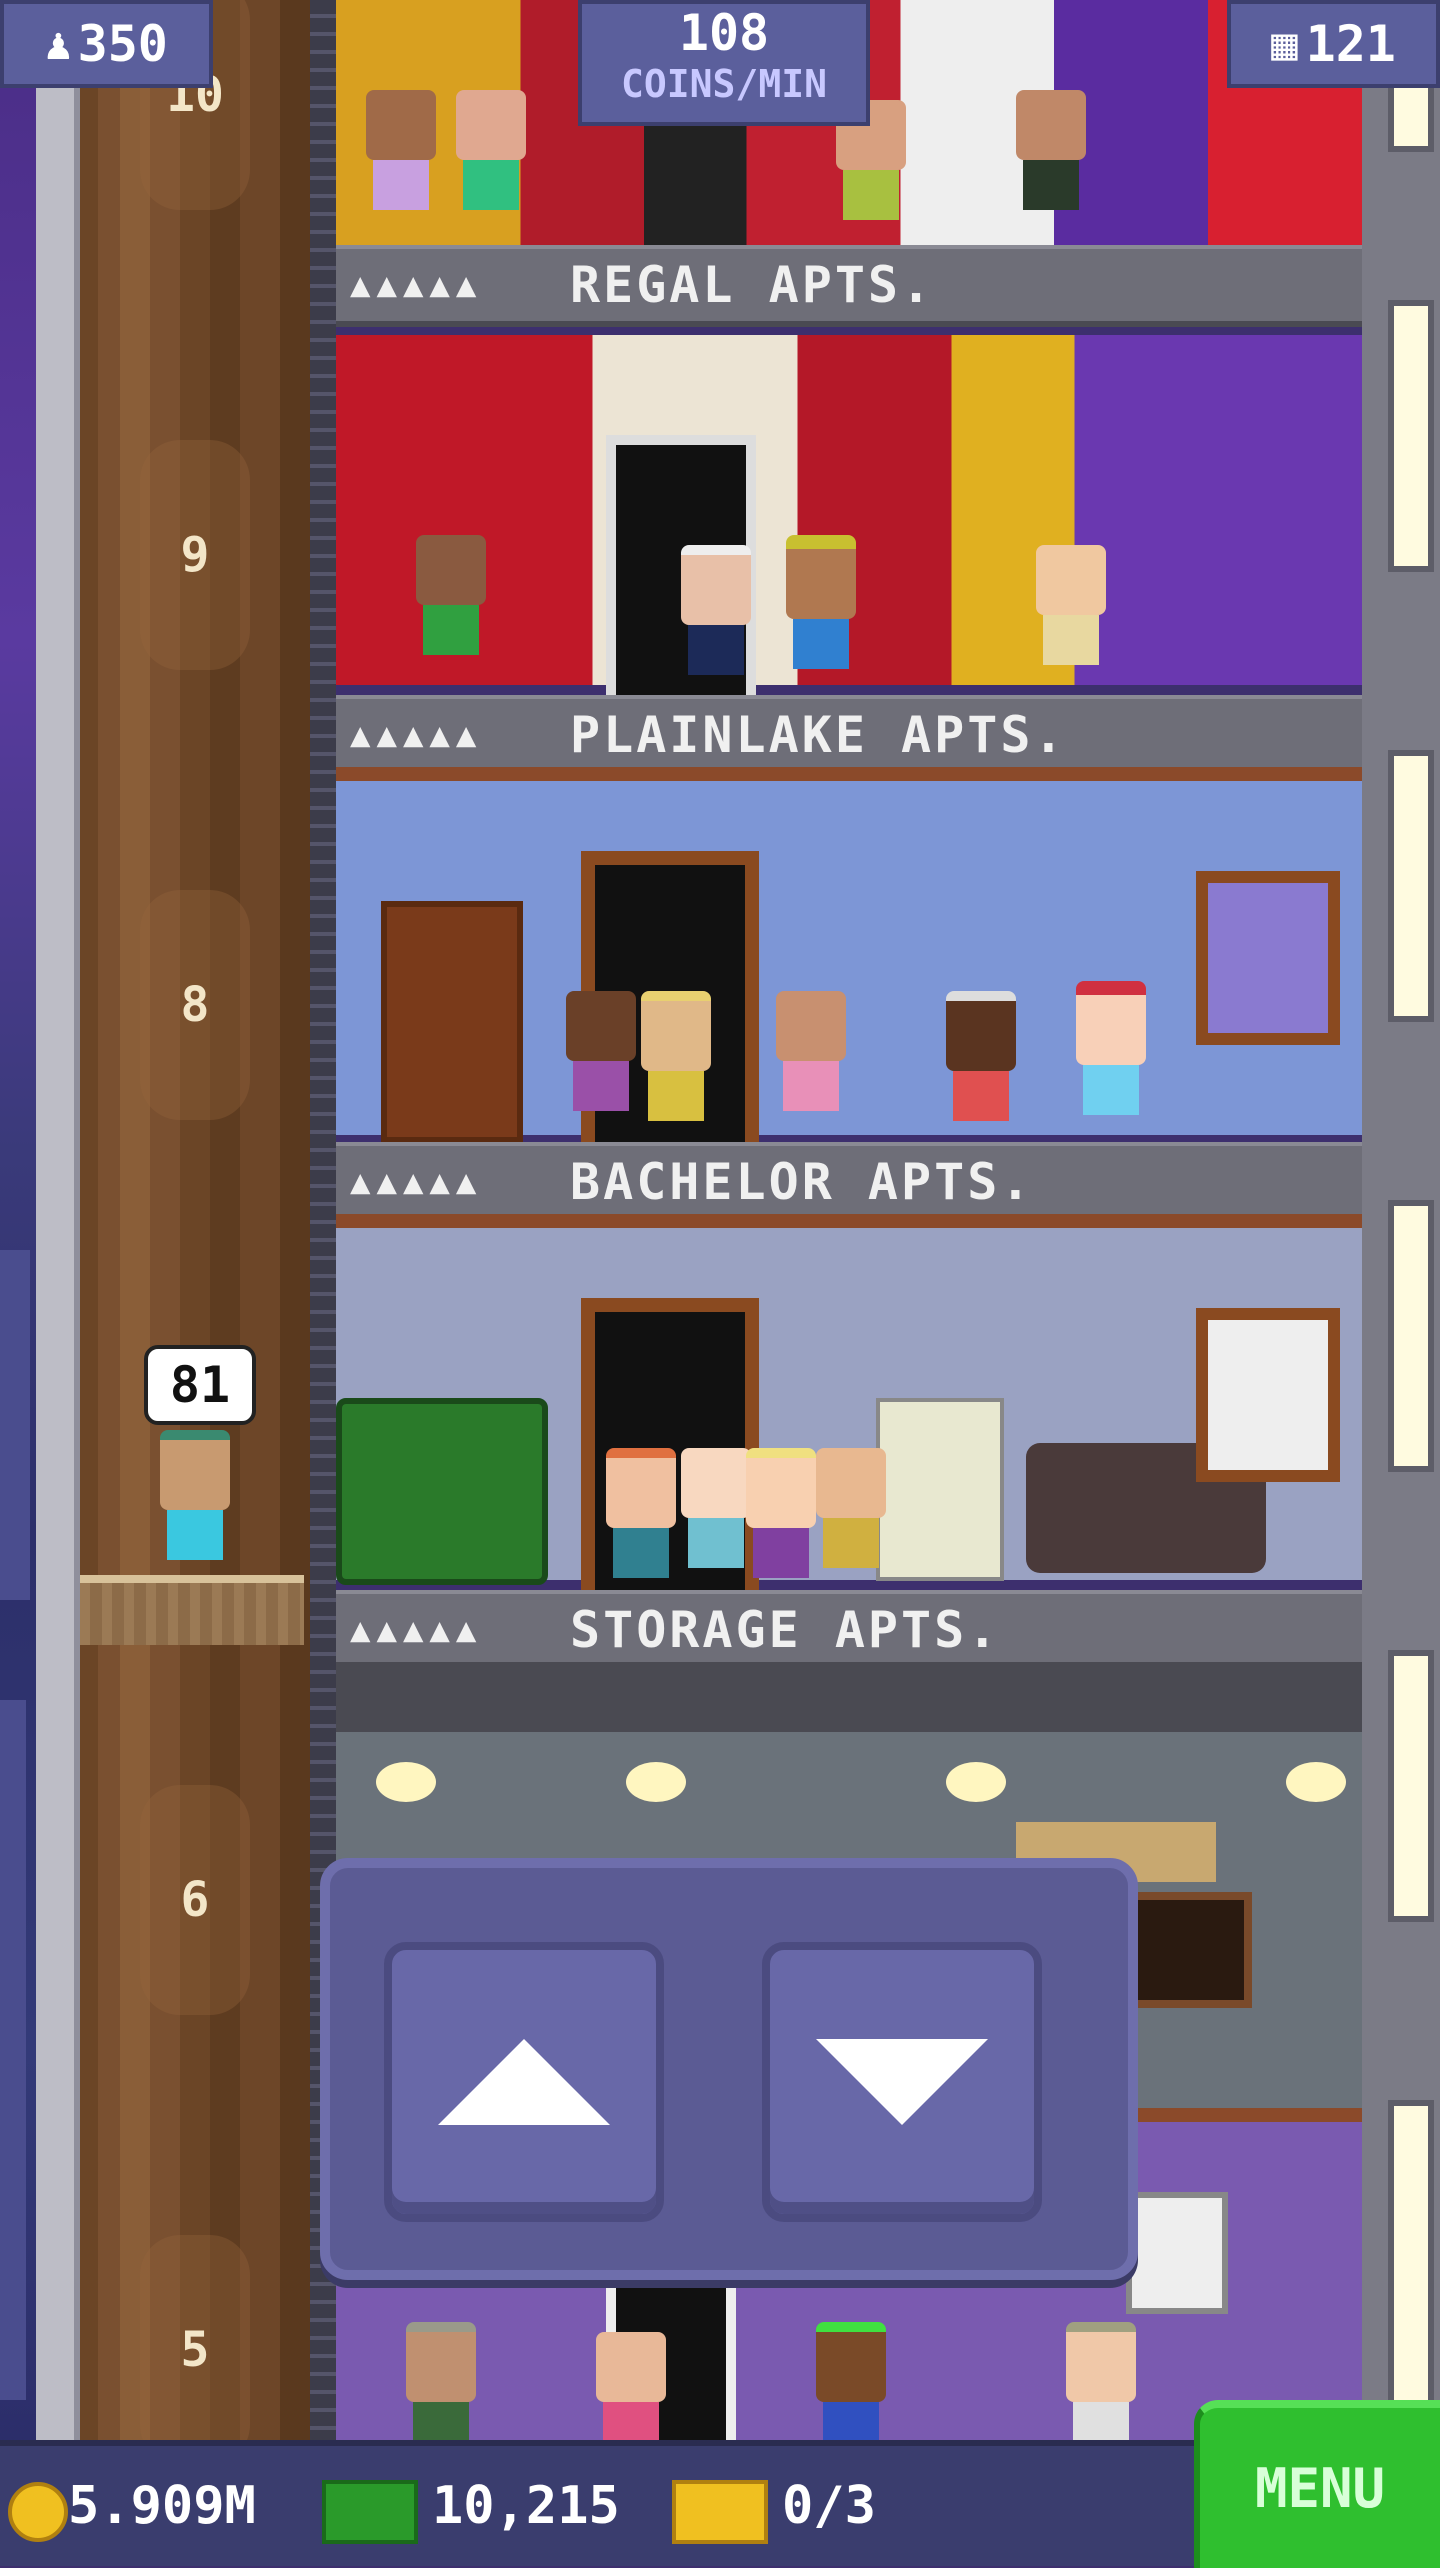 This screenshot has width=1440, height=2568. I want to click on floor-banner-bachelor: ▲▲▲▲▲ BACHELOR APTS., so click(849, 1183).